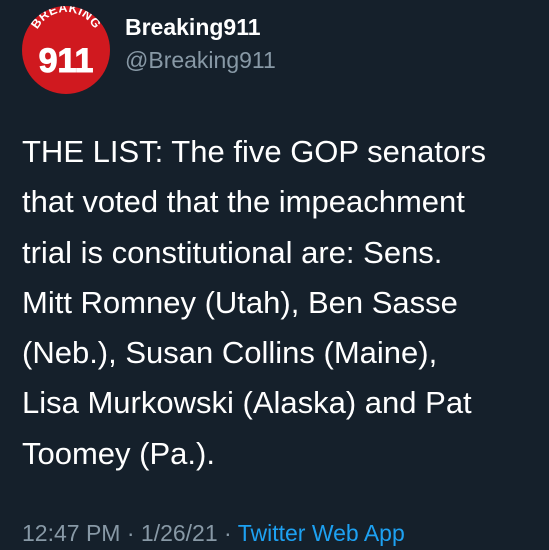 Image resolution: width=549 pixels, height=550 pixels. I want to click on tweet-metadata: 12:47 PM · 1/26/21 · Twitter Web App, so click(213, 533).